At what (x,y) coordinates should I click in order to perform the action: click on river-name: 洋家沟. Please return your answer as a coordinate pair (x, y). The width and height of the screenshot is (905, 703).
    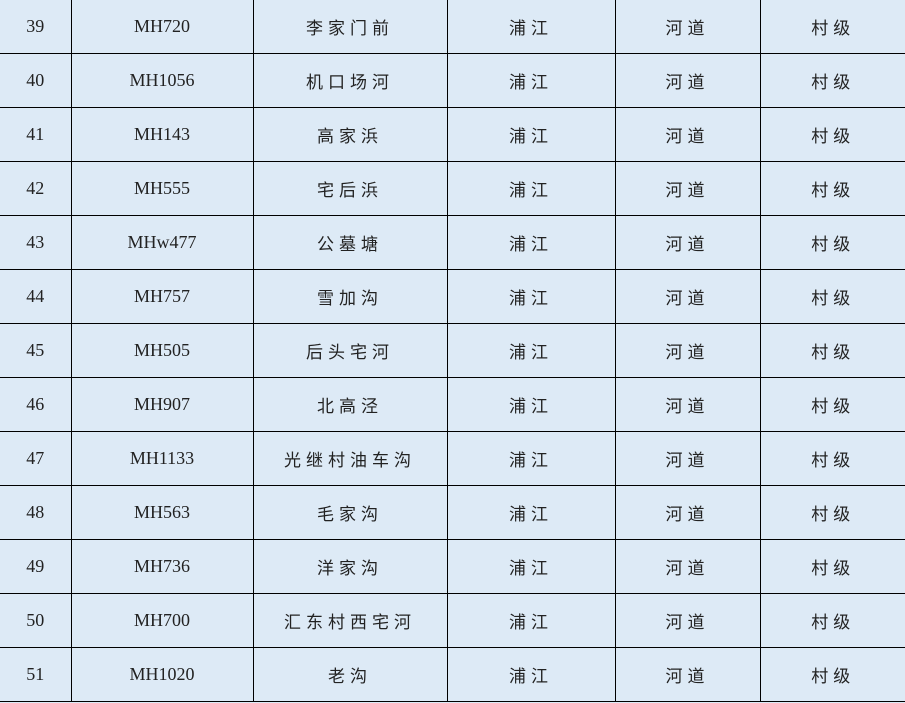
    Looking at the image, I should click on (350, 566).